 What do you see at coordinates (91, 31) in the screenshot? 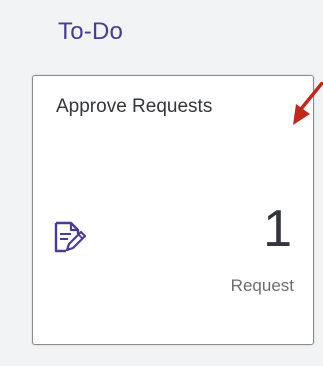
I see `section-title: To-Do` at bounding box center [91, 31].